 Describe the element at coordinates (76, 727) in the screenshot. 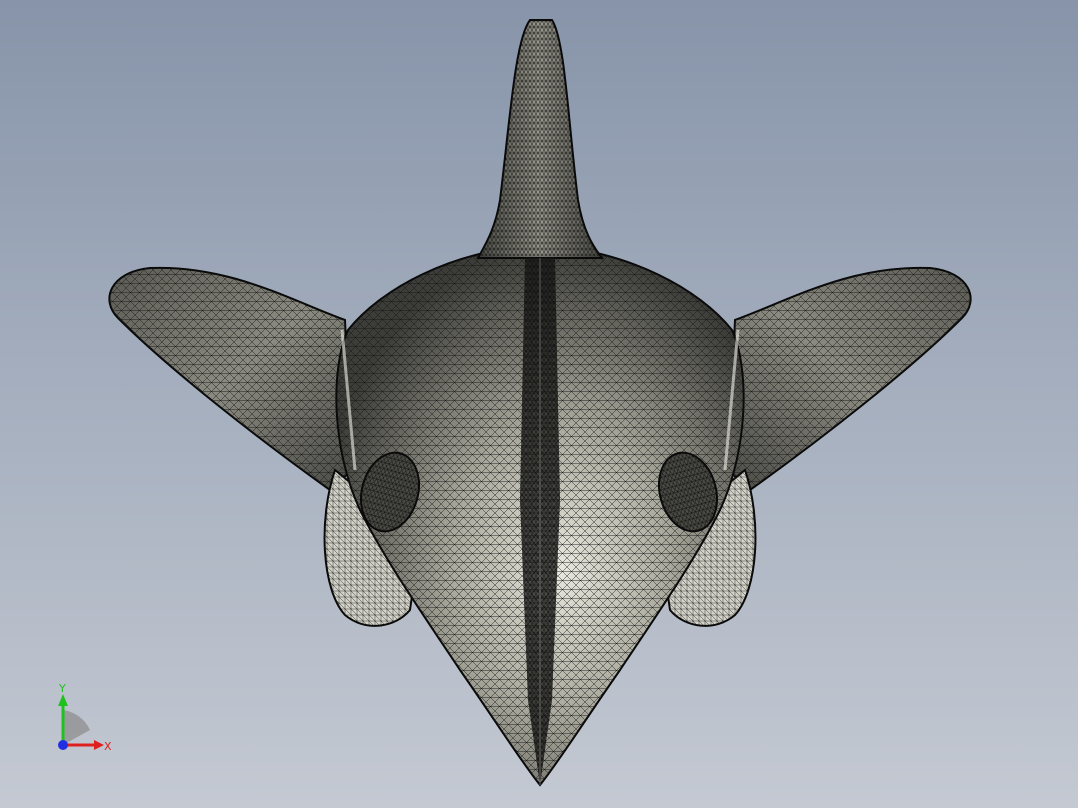

I see `triad-plane-indicator` at that location.